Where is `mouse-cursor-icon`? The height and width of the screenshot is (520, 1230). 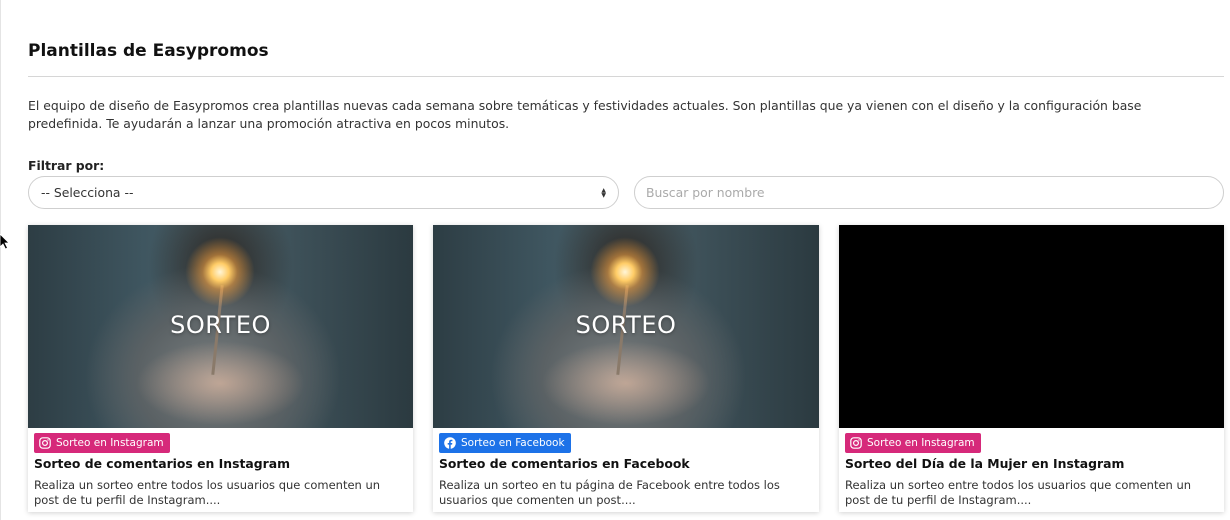
mouse-cursor-icon is located at coordinates (5, 242).